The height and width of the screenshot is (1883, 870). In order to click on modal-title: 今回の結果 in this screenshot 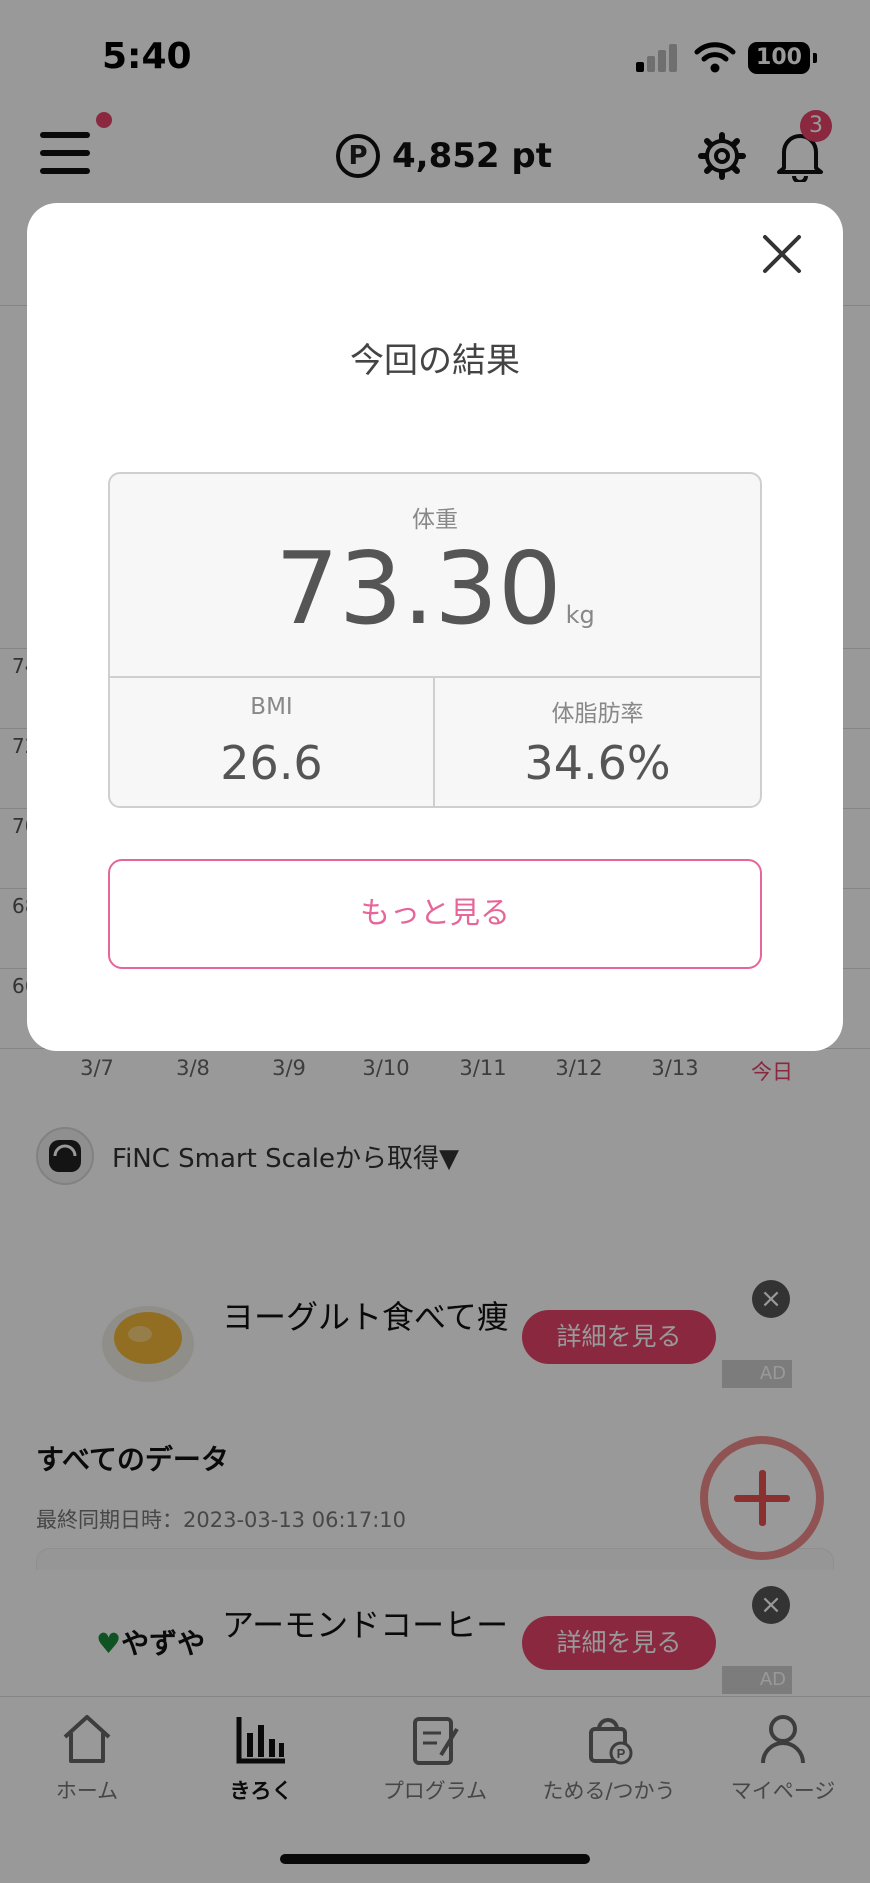, I will do `click(435, 361)`.